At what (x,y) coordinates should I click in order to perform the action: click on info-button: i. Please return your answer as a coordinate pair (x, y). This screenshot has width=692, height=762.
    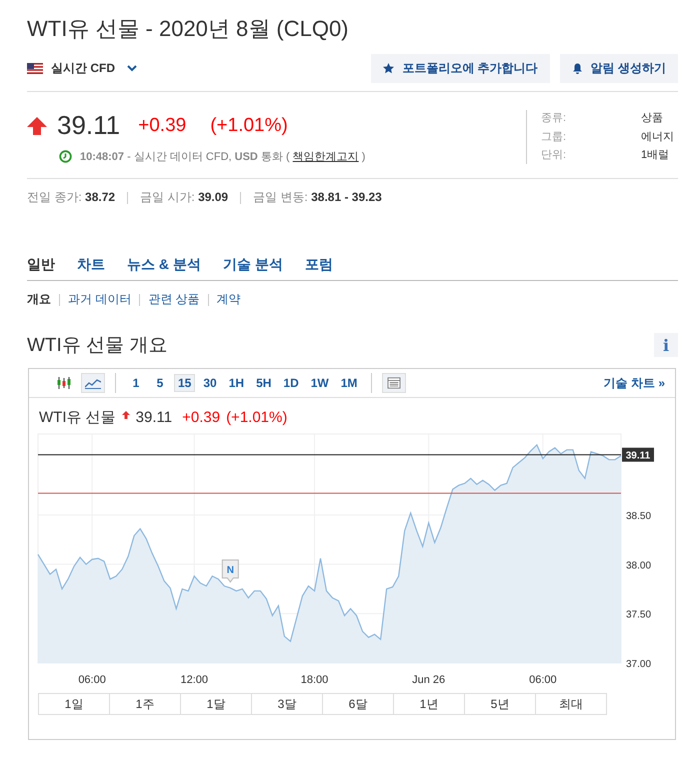
    Looking at the image, I should click on (666, 345).